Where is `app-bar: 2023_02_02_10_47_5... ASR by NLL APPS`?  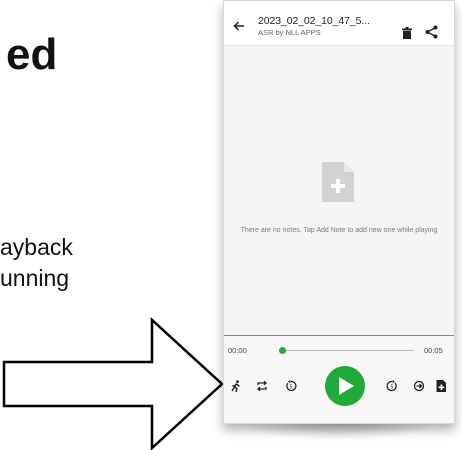 app-bar: 2023_02_02_10_47_5... ASR by NLL APPS is located at coordinates (339, 23).